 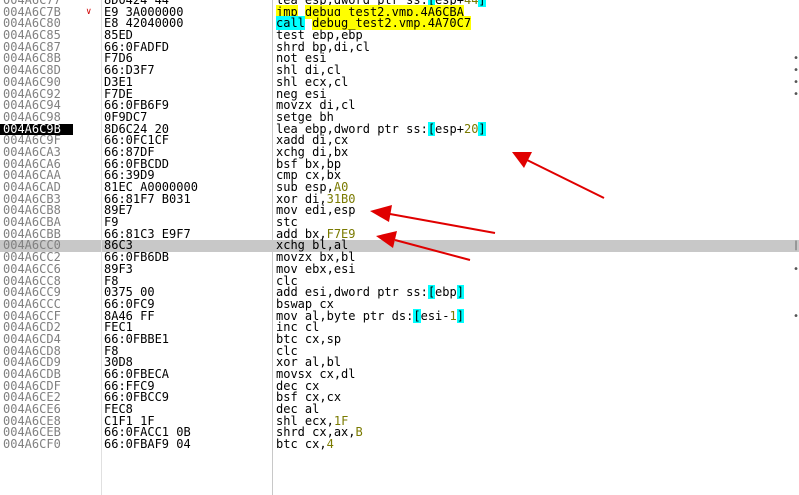 What do you see at coordinates (147, 444) in the screenshot?
I see `opcode-bytes: 66:0FBAF9 04` at bounding box center [147, 444].